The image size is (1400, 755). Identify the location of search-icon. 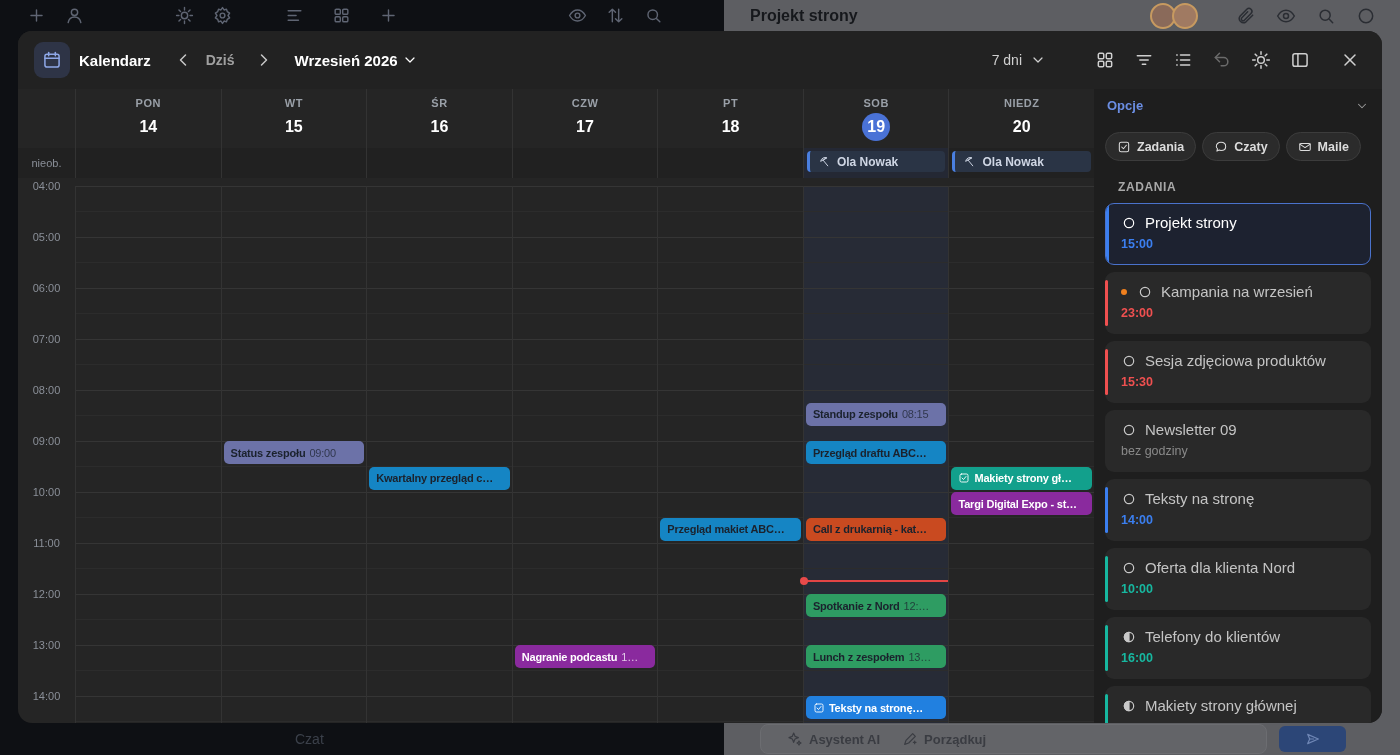
(653, 15).